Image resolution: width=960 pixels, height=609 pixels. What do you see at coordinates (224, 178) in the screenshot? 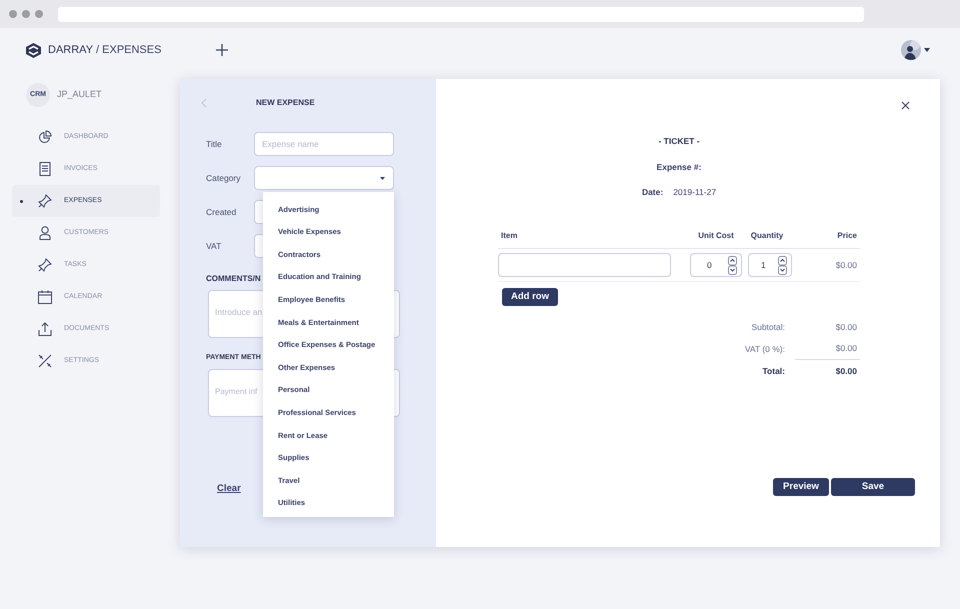
I see `field-label: Category` at bounding box center [224, 178].